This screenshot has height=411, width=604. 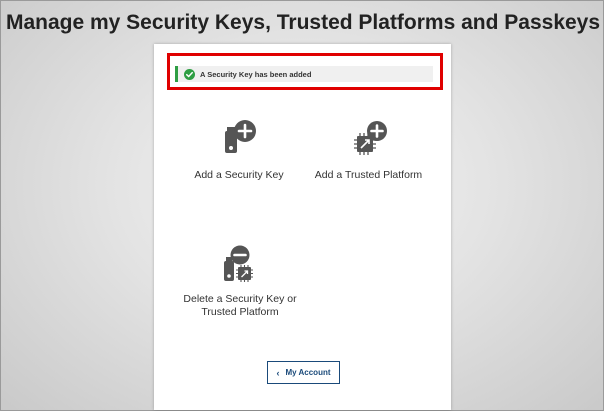 I want to click on tile-delete-label-line2: Trusted Platform, so click(x=240, y=312).